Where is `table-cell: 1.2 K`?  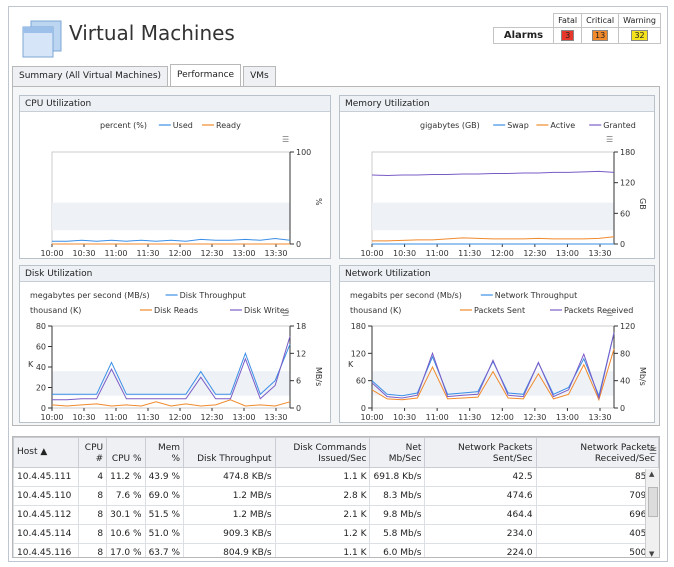 table-cell: 1.2 K is located at coordinates (322, 534).